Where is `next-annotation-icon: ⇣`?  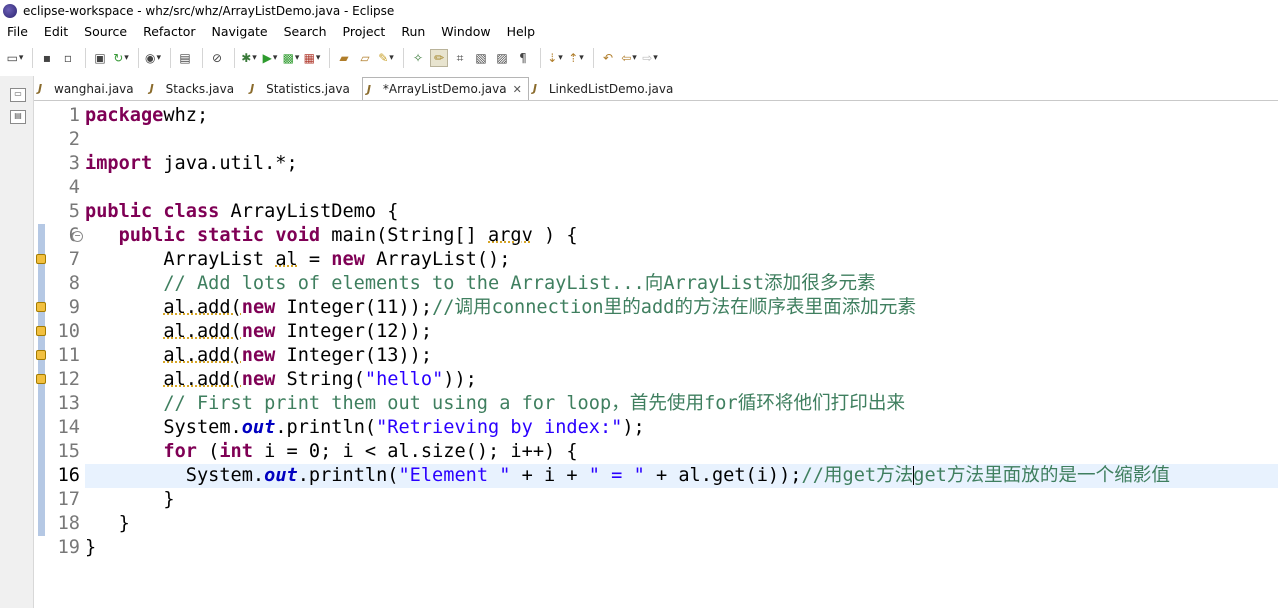 next-annotation-icon: ⇣ is located at coordinates (555, 58).